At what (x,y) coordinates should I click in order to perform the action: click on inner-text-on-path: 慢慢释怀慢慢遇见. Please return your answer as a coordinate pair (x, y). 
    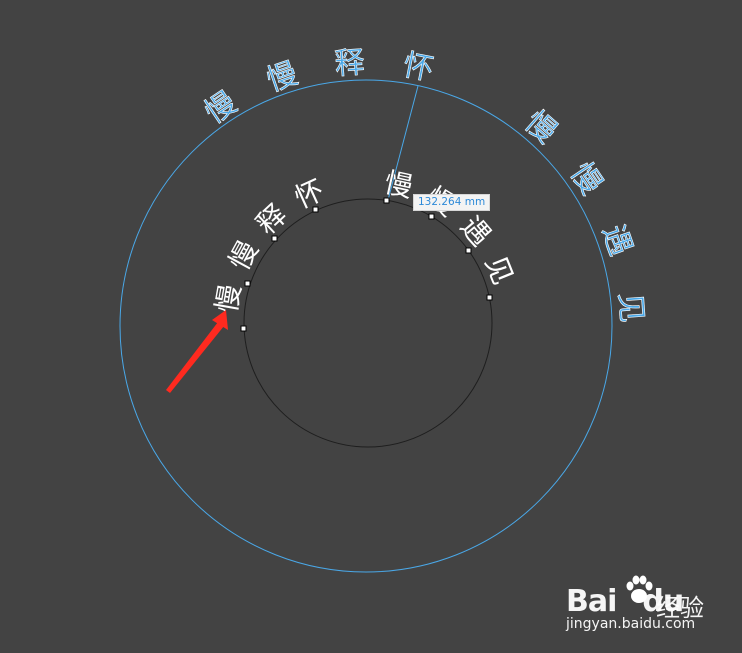
    Looking at the image, I should click on (365, 240).